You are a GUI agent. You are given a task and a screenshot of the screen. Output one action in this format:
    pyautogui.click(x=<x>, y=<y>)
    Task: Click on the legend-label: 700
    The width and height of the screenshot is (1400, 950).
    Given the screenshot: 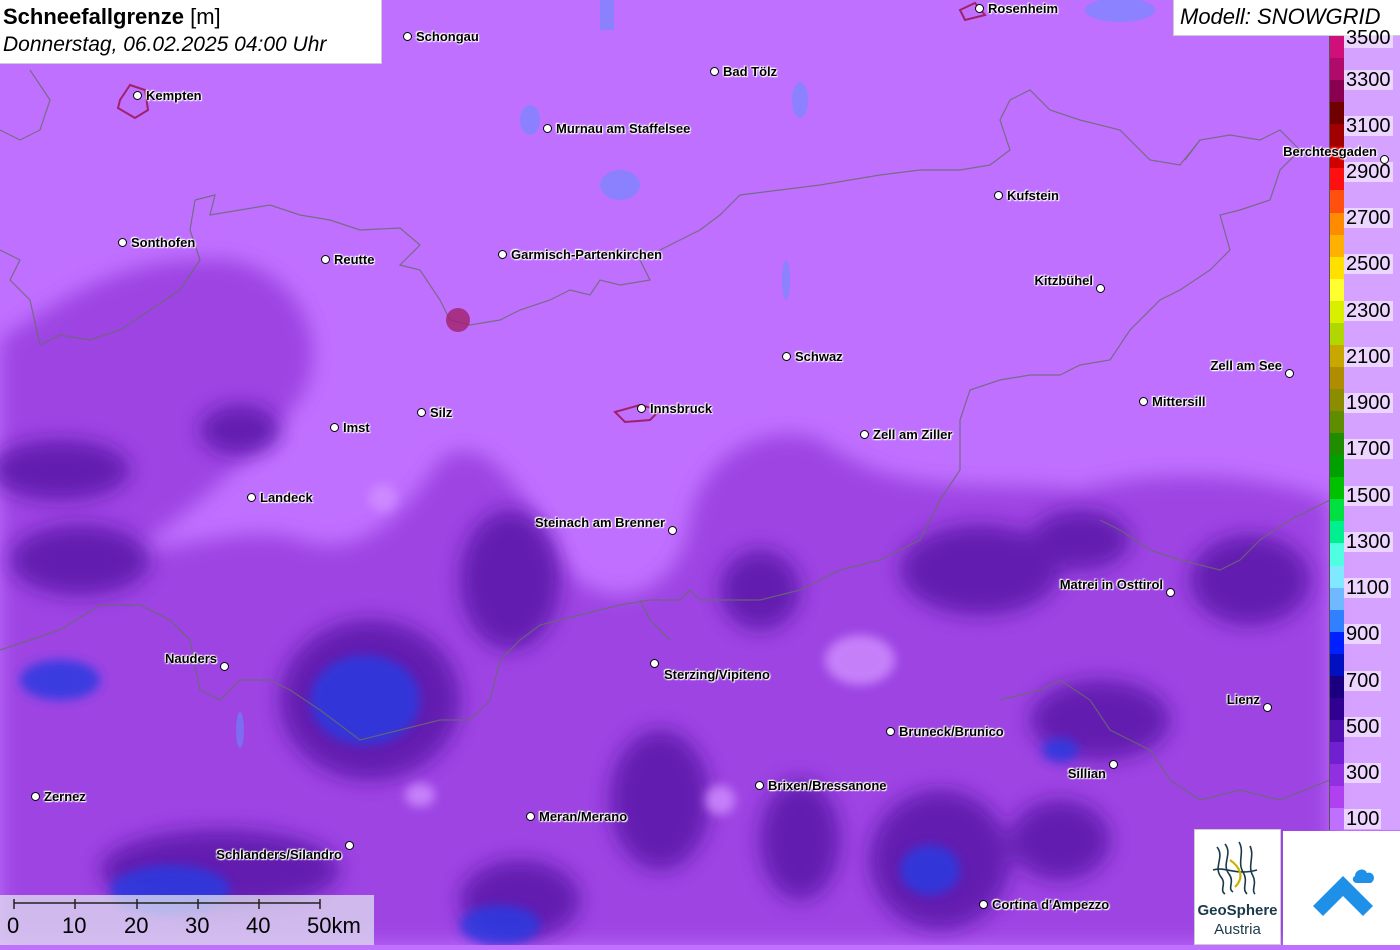 What is the action you would take?
    pyautogui.click(x=1363, y=681)
    